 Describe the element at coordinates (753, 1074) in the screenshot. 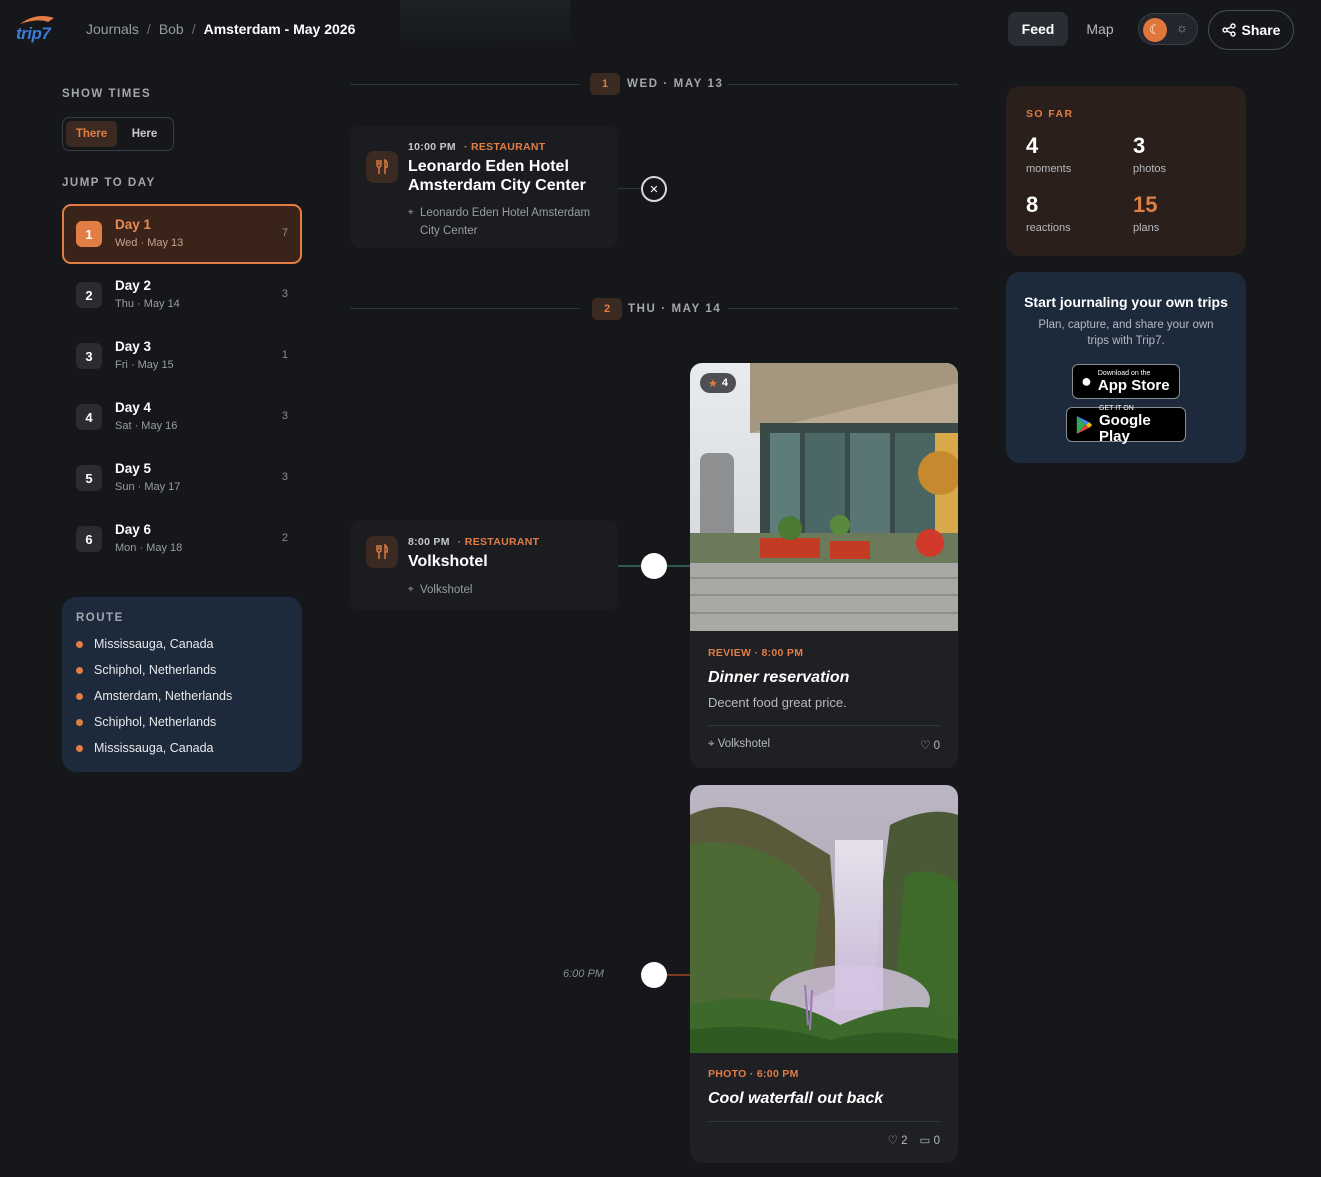

I see `photo-meta: PHOTO · 6:00 PM` at that location.